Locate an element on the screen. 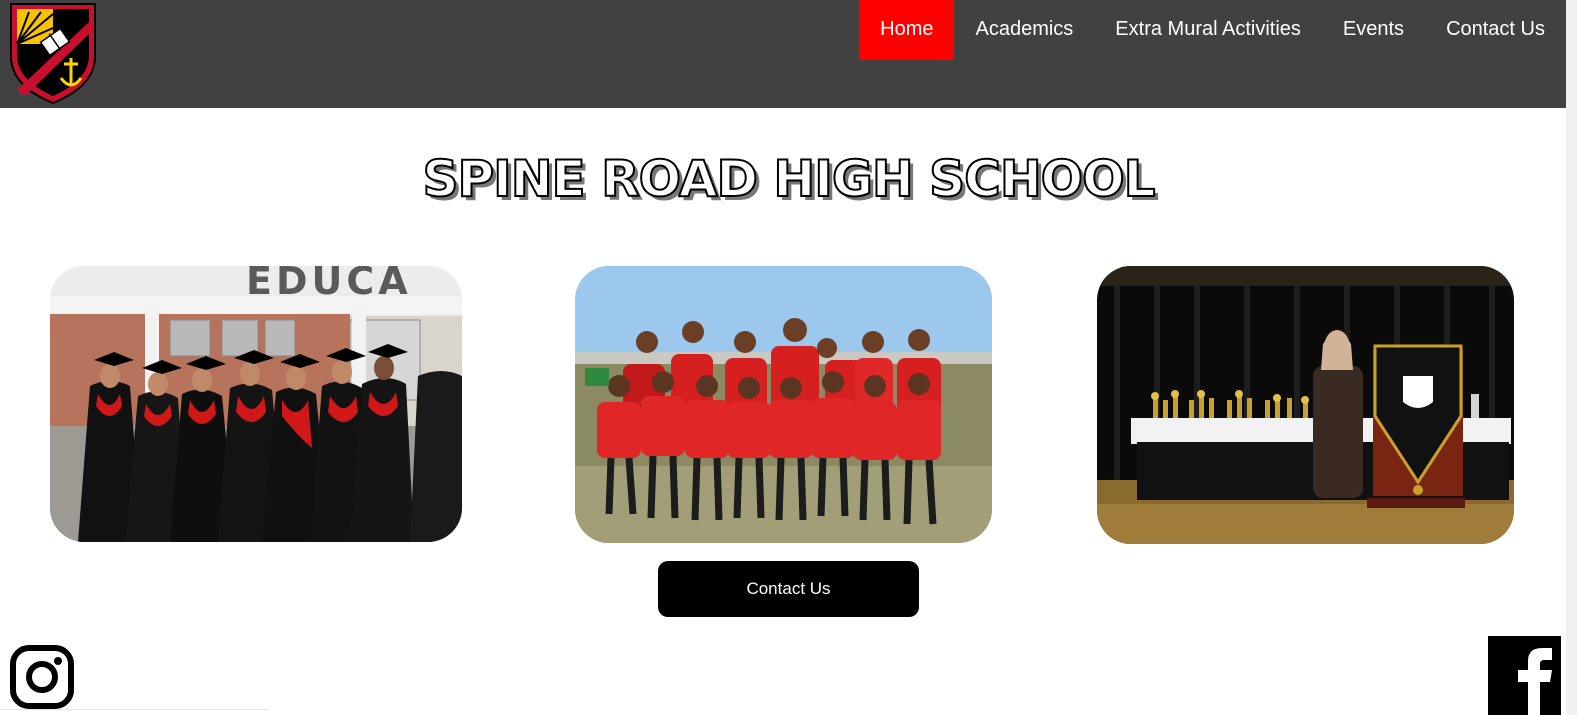 The height and width of the screenshot is (715, 1577). instagram-icon is located at coordinates (42, 677).